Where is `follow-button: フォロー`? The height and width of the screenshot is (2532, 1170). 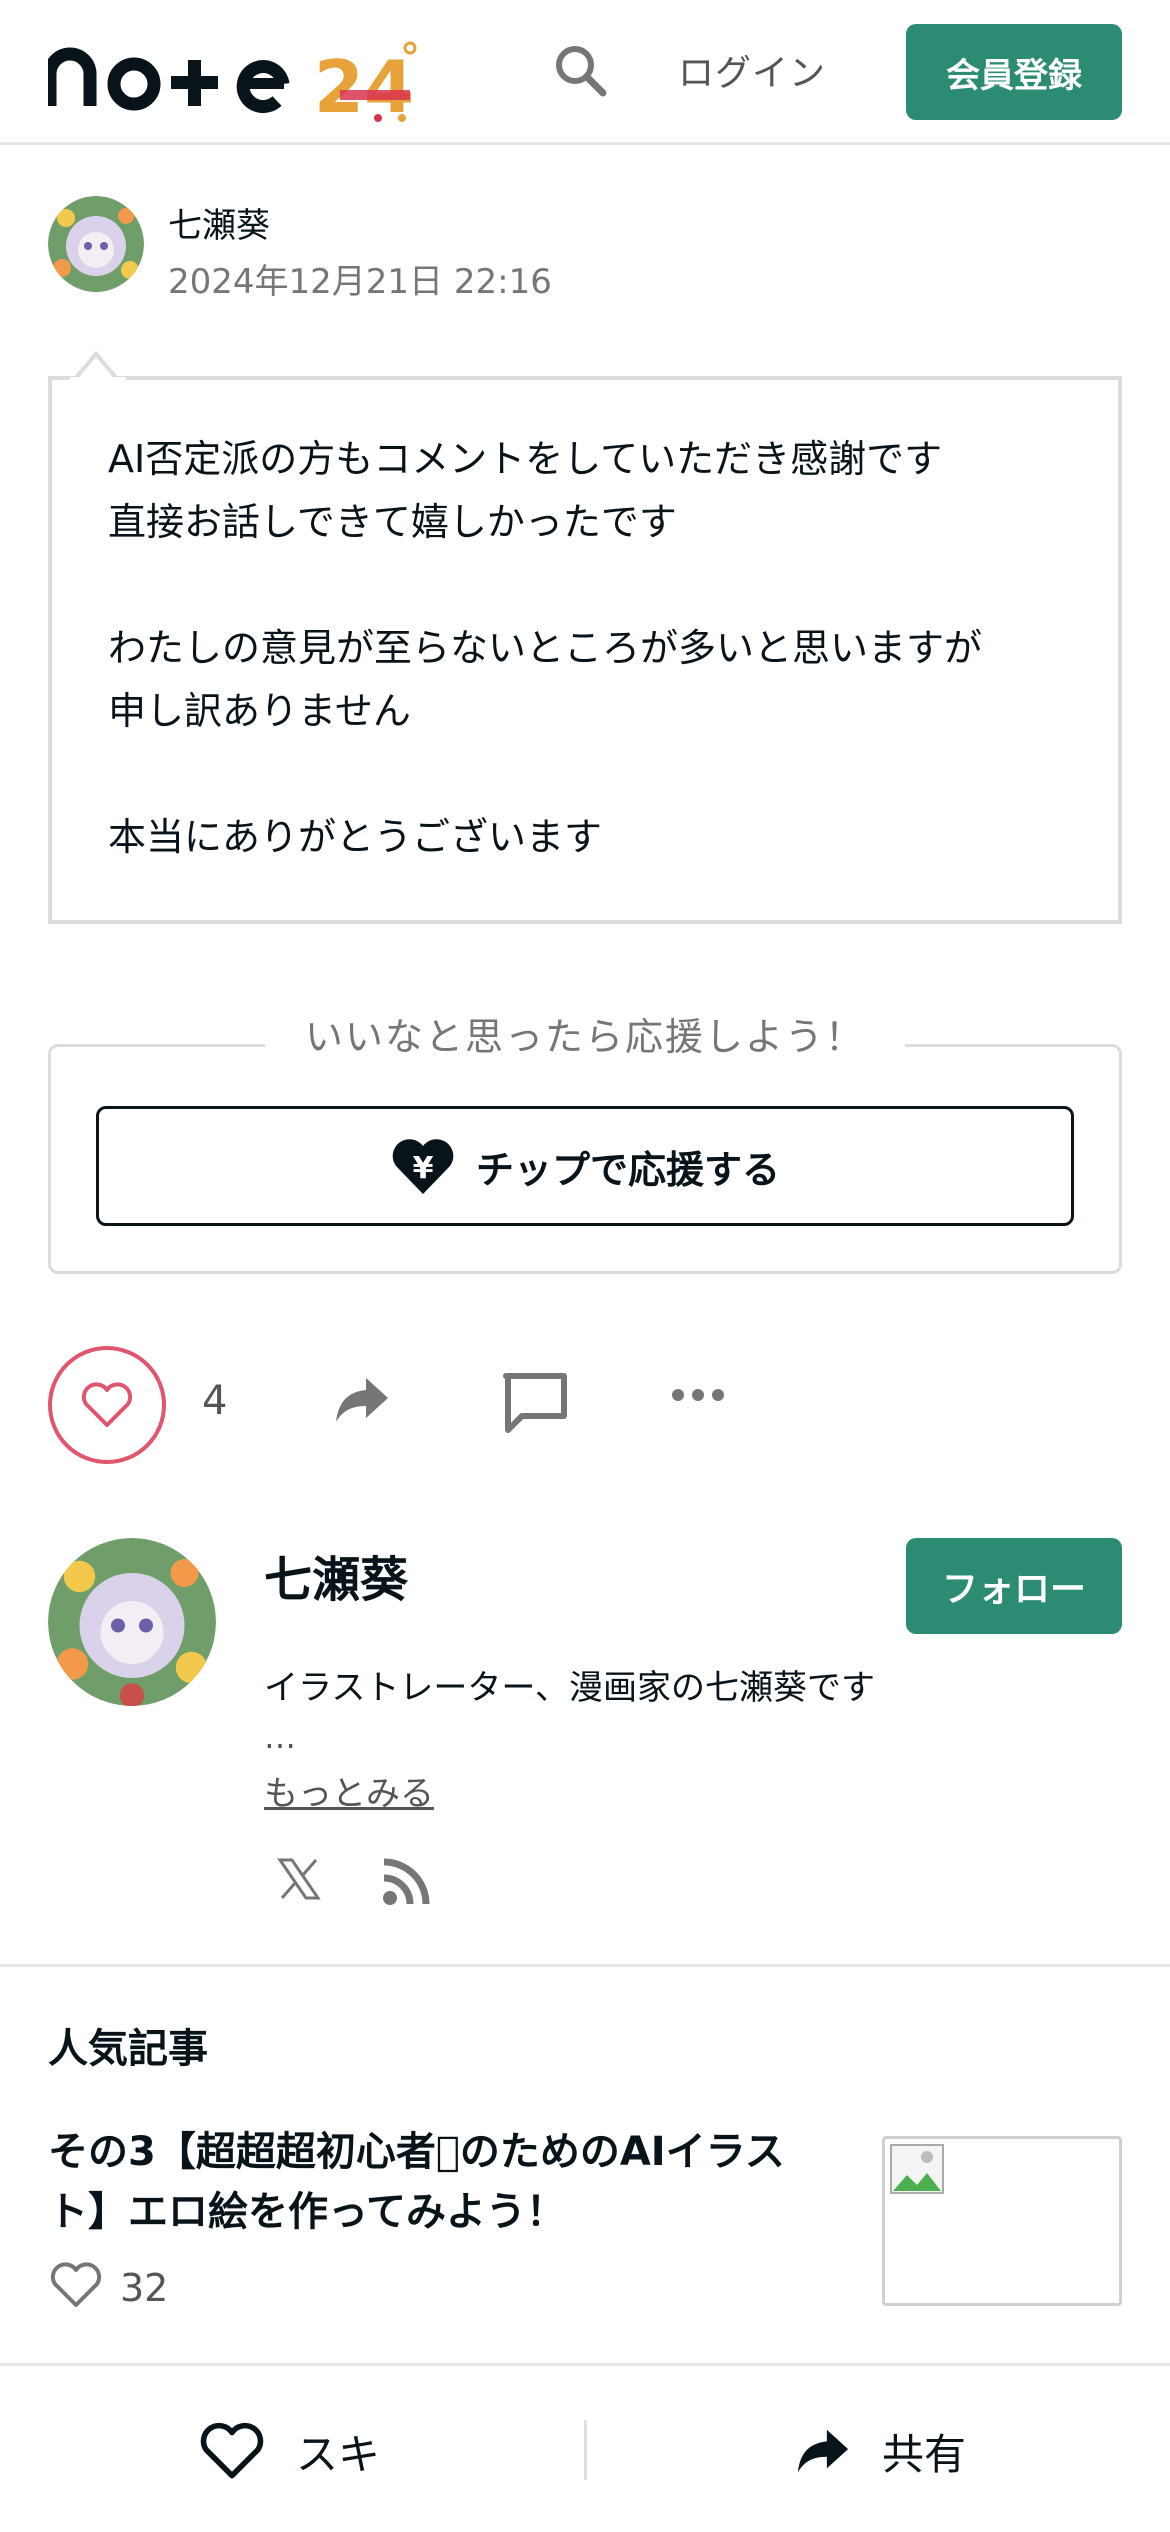 follow-button: フォロー is located at coordinates (1014, 1586).